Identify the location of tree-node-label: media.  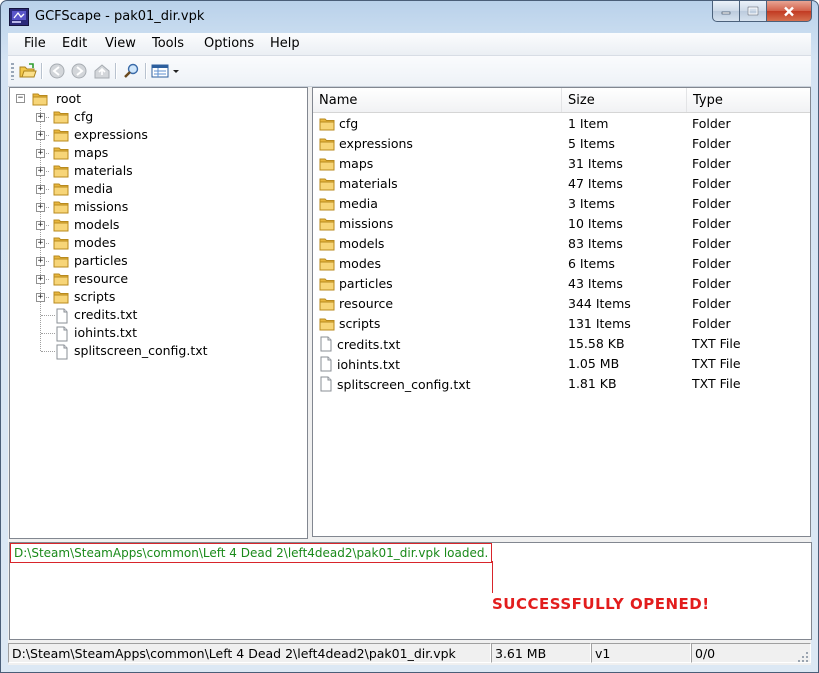
(93, 188).